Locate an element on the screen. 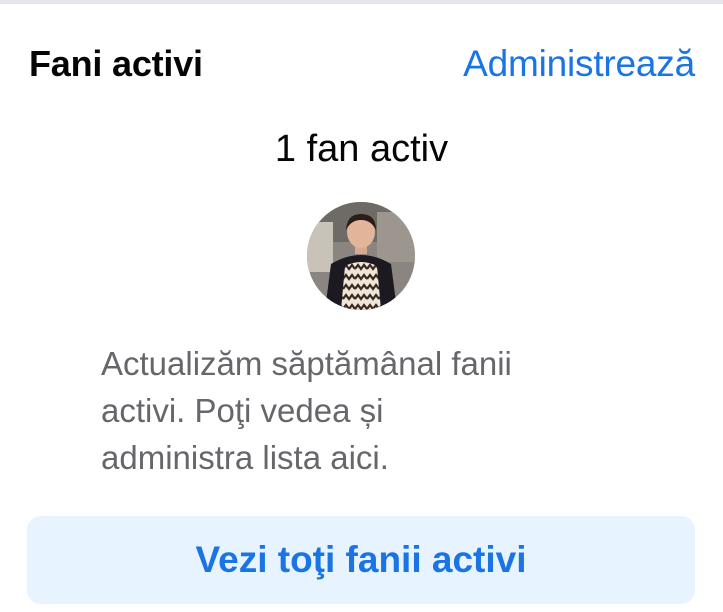 Image resolution: width=723 pixels, height=612 pixels. profile-photo-icon is located at coordinates (361, 256).